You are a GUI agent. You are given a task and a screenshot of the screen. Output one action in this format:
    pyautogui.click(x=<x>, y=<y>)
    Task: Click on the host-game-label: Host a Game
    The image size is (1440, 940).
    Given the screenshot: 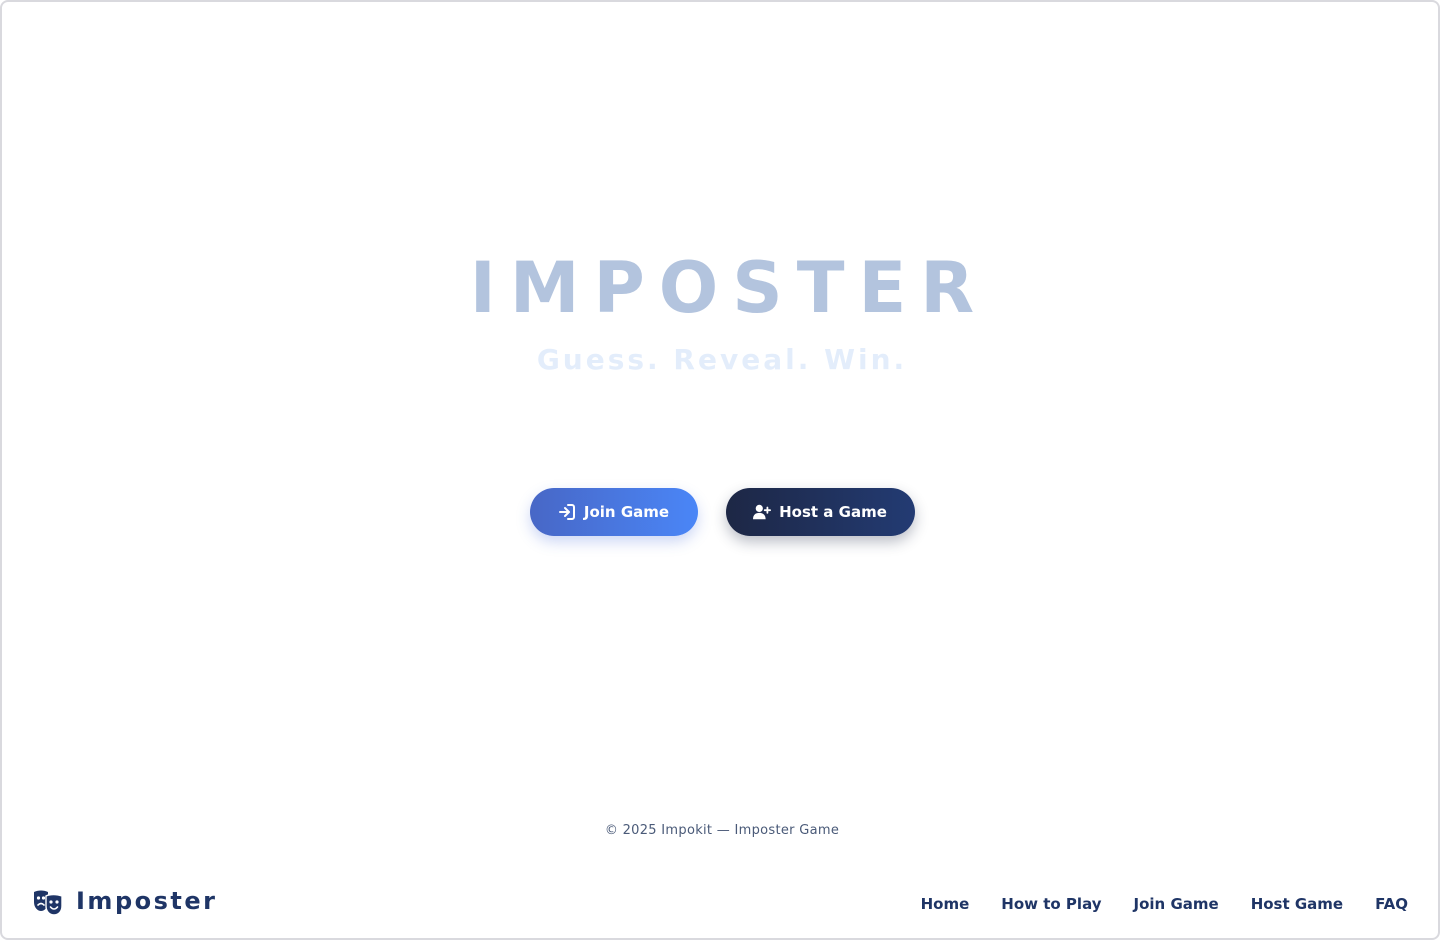 What is the action you would take?
    pyautogui.click(x=833, y=512)
    